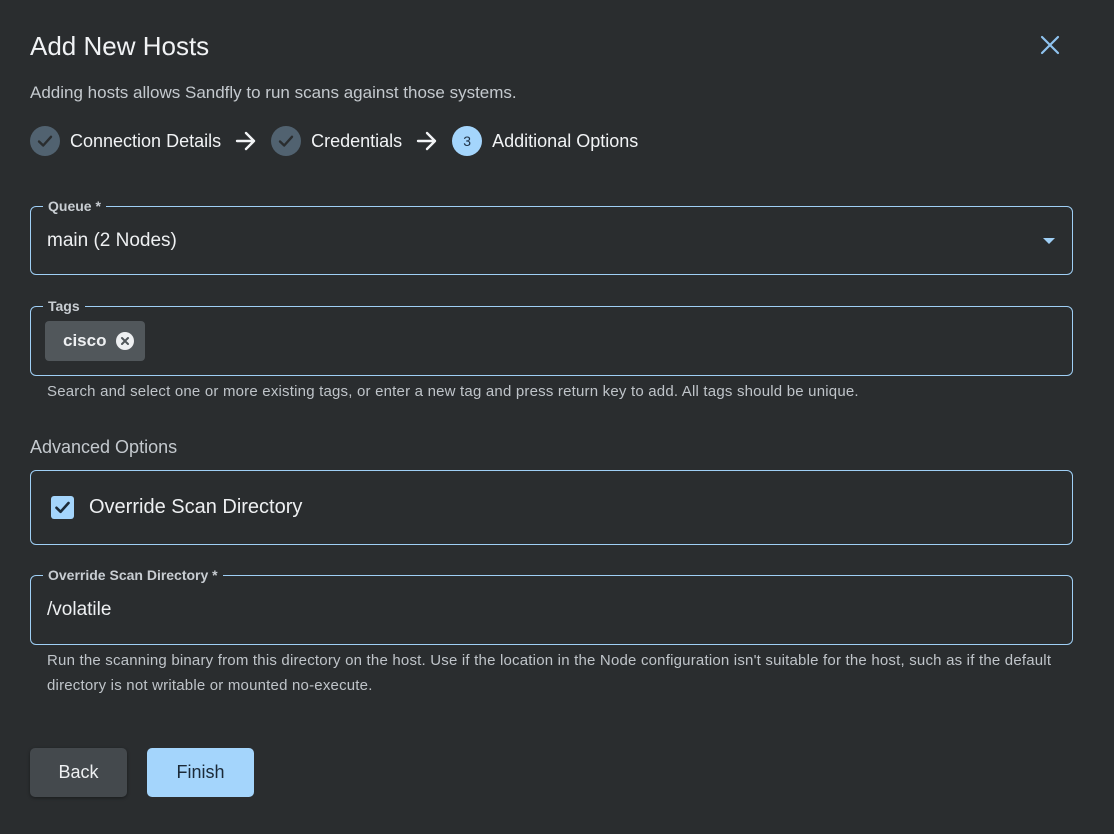  Describe the element at coordinates (64, 306) in the screenshot. I see `tags-label: Tags` at that location.